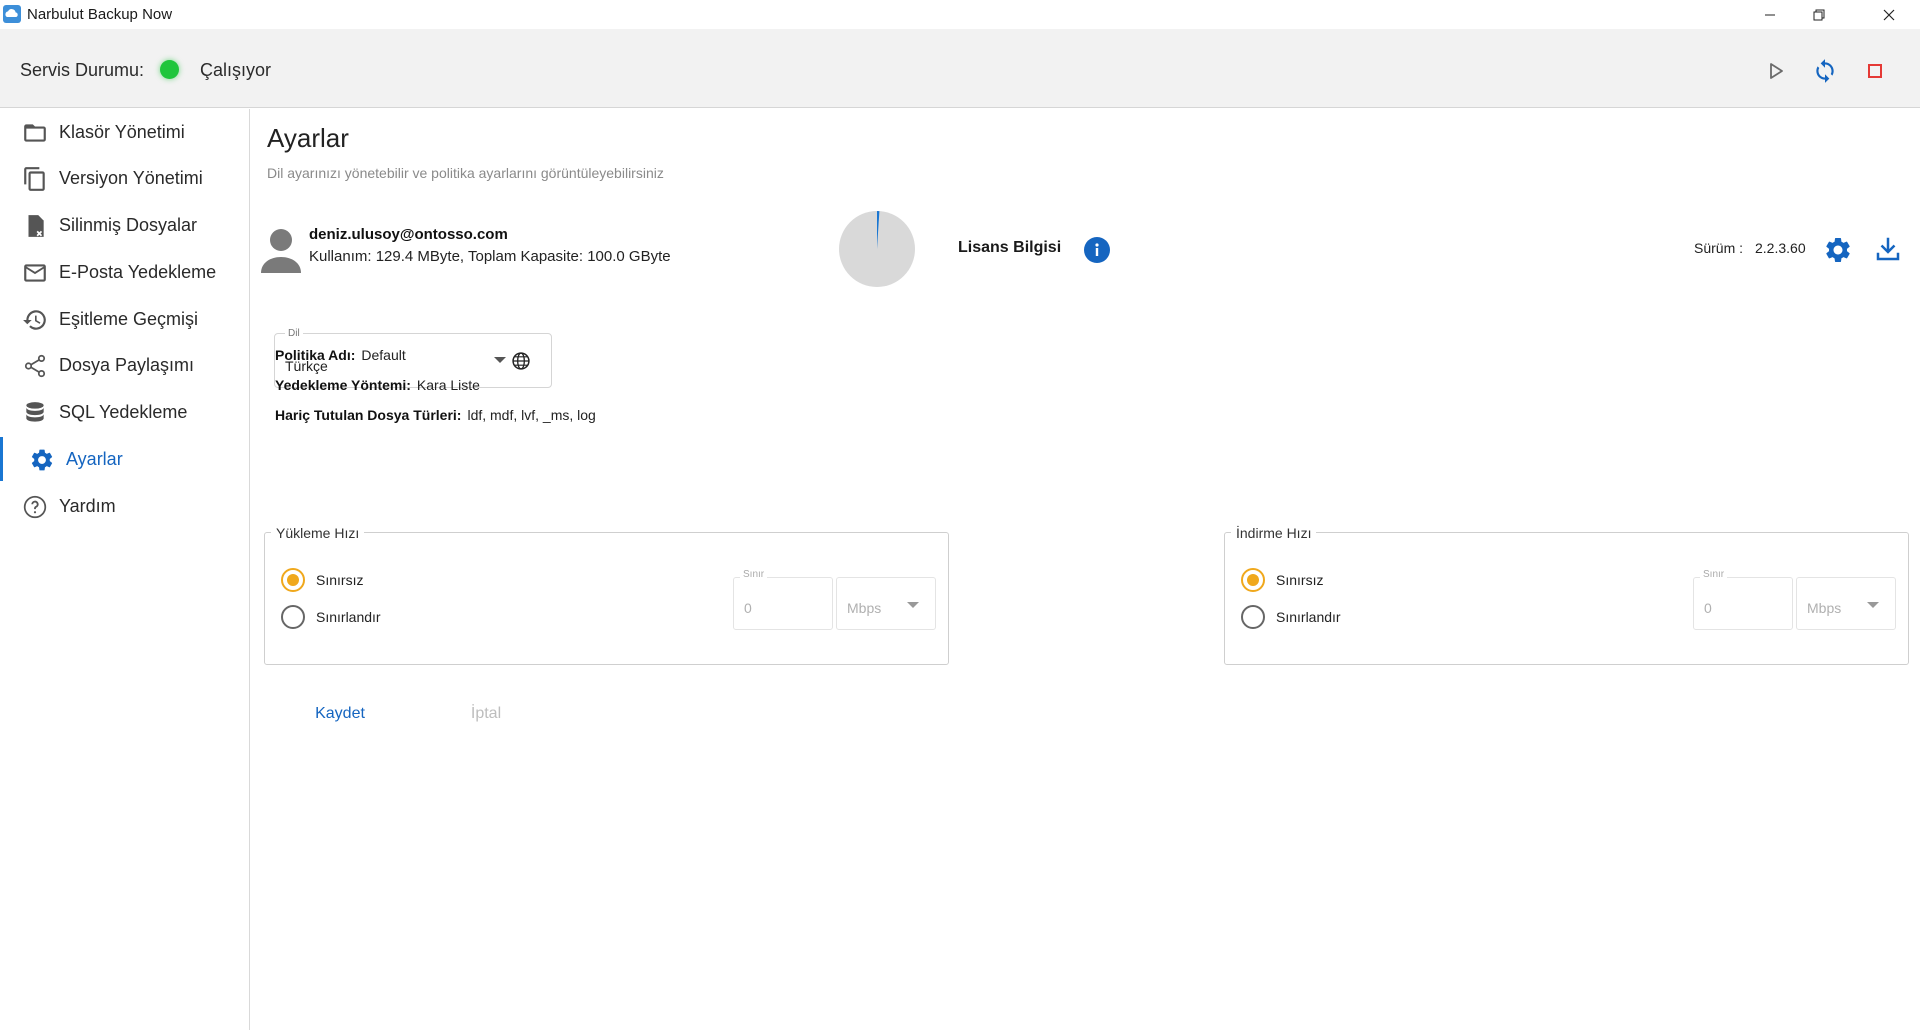 Image resolution: width=1920 pixels, height=1030 pixels. What do you see at coordinates (748, 608) in the screenshot?
I see `upload-limit-value: 0` at bounding box center [748, 608].